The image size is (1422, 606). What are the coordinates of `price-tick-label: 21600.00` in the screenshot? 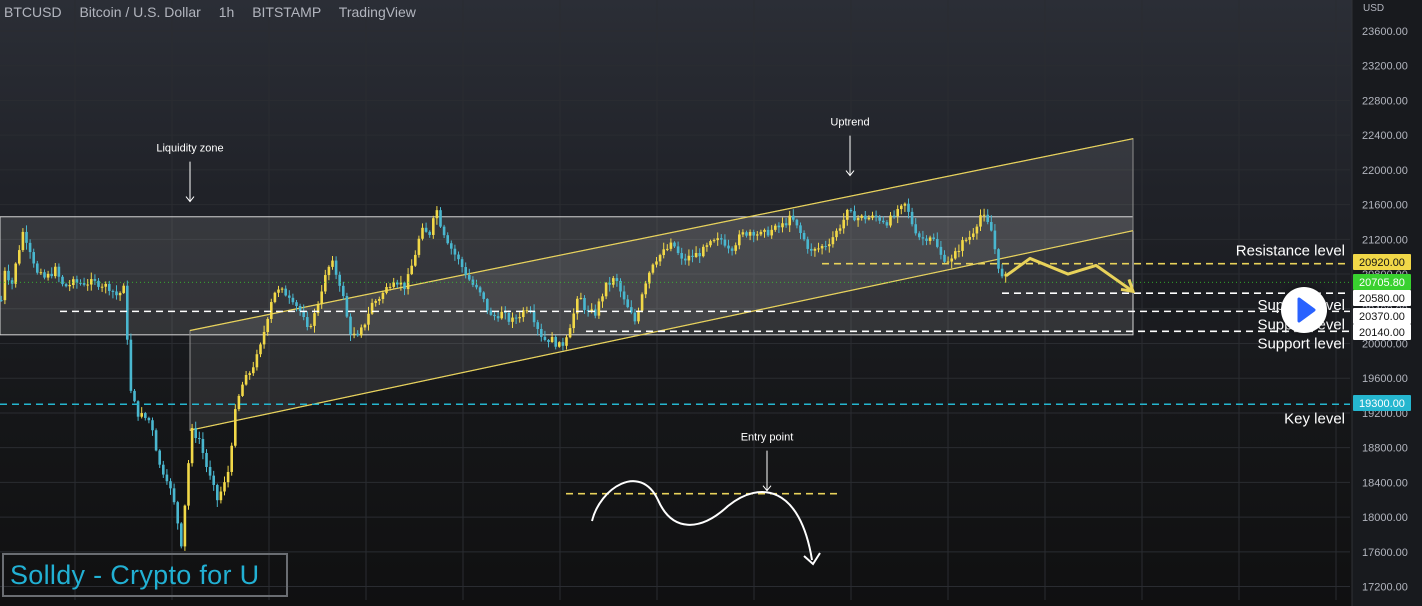 It's located at (1385, 206).